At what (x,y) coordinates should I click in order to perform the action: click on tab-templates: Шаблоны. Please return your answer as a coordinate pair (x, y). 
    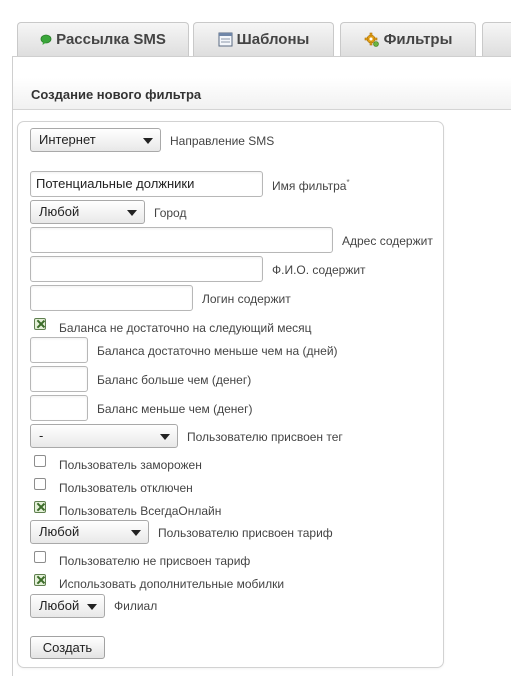
    Looking at the image, I should click on (263, 39).